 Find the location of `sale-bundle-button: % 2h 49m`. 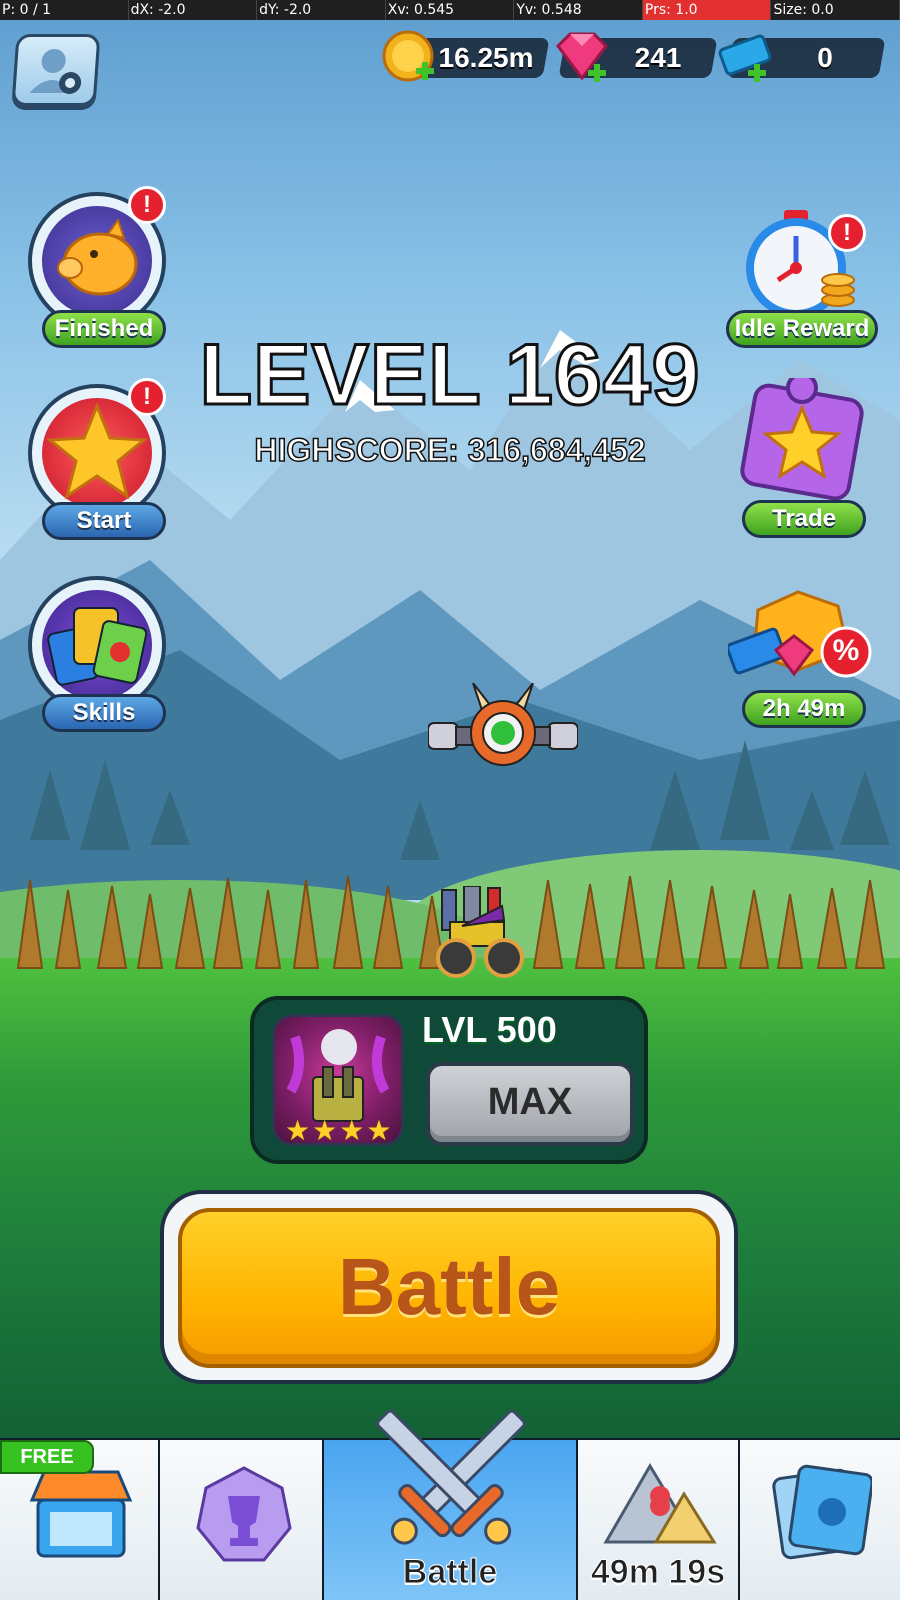

sale-bundle-button: % 2h 49m is located at coordinates (803, 670).